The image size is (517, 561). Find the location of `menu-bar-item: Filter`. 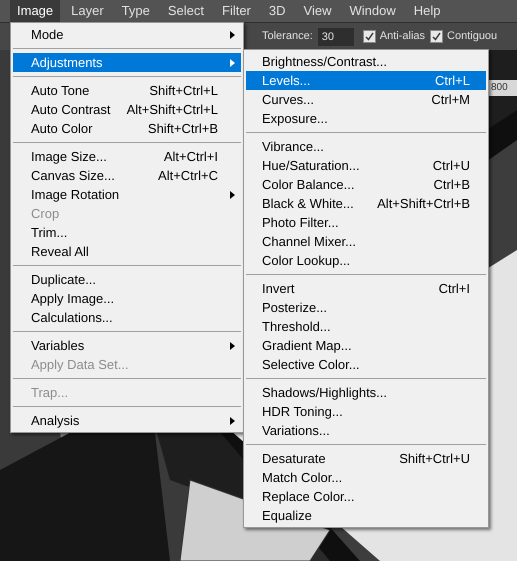

menu-bar-item: Filter is located at coordinates (236, 11).